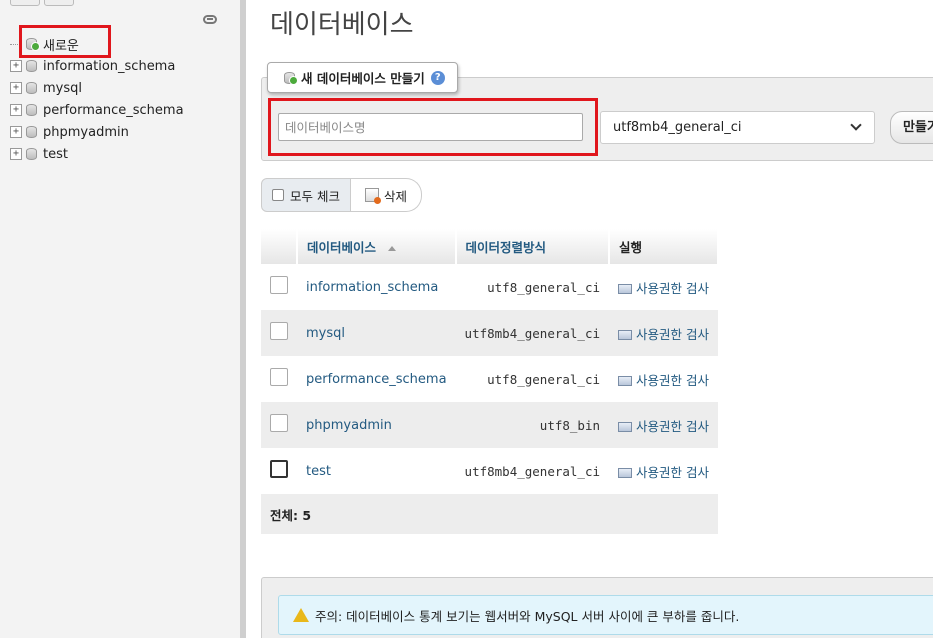 Image resolution: width=933 pixels, height=638 pixels. Describe the element at coordinates (120, 88) in the screenshot. I see `tree-item-mysql: + mysql` at that location.